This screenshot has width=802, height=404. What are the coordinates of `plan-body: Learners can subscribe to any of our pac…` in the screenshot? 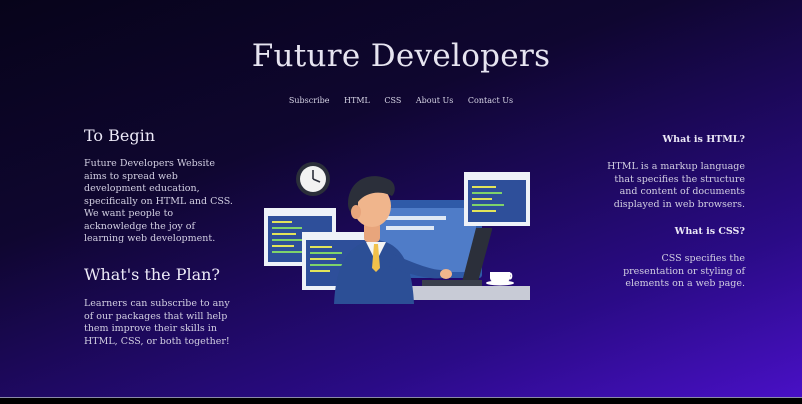 It's located at (159, 323).